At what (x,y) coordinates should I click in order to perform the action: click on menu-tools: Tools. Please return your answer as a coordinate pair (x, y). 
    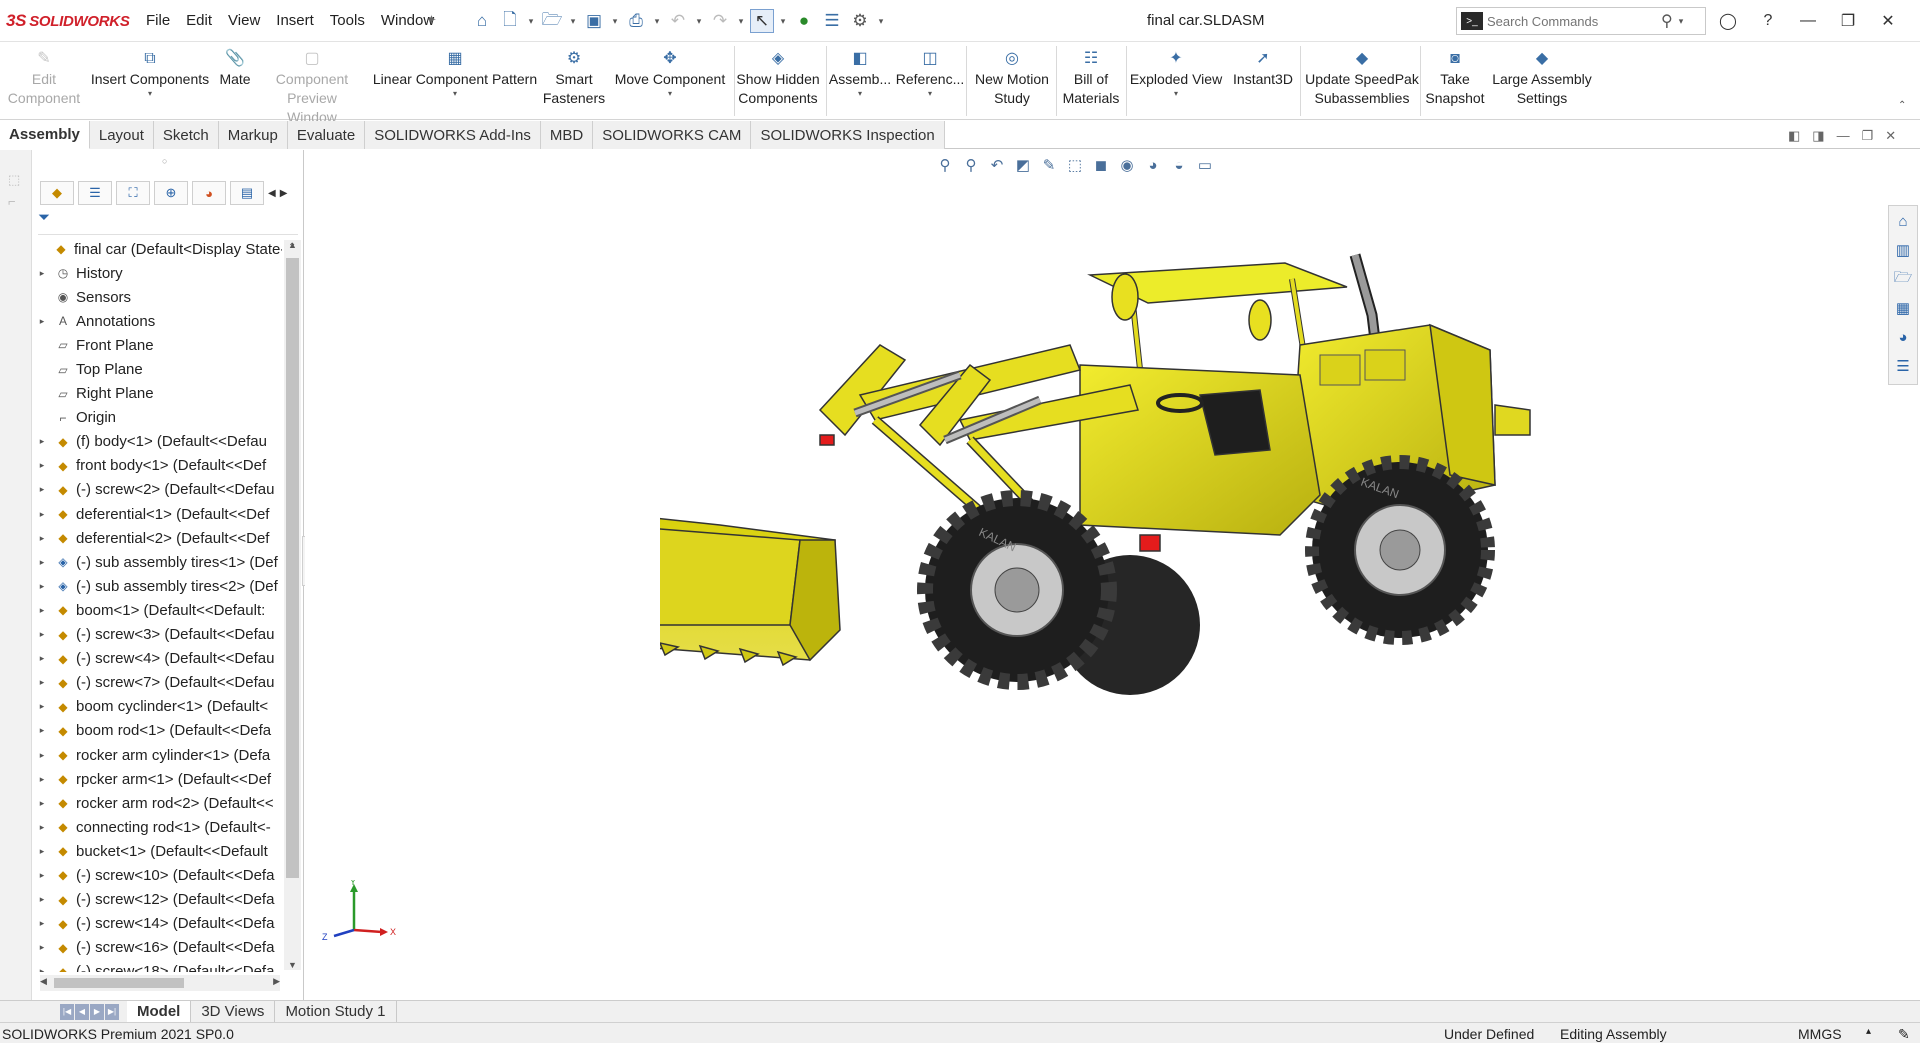
    Looking at the image, I should click on (347, 20).